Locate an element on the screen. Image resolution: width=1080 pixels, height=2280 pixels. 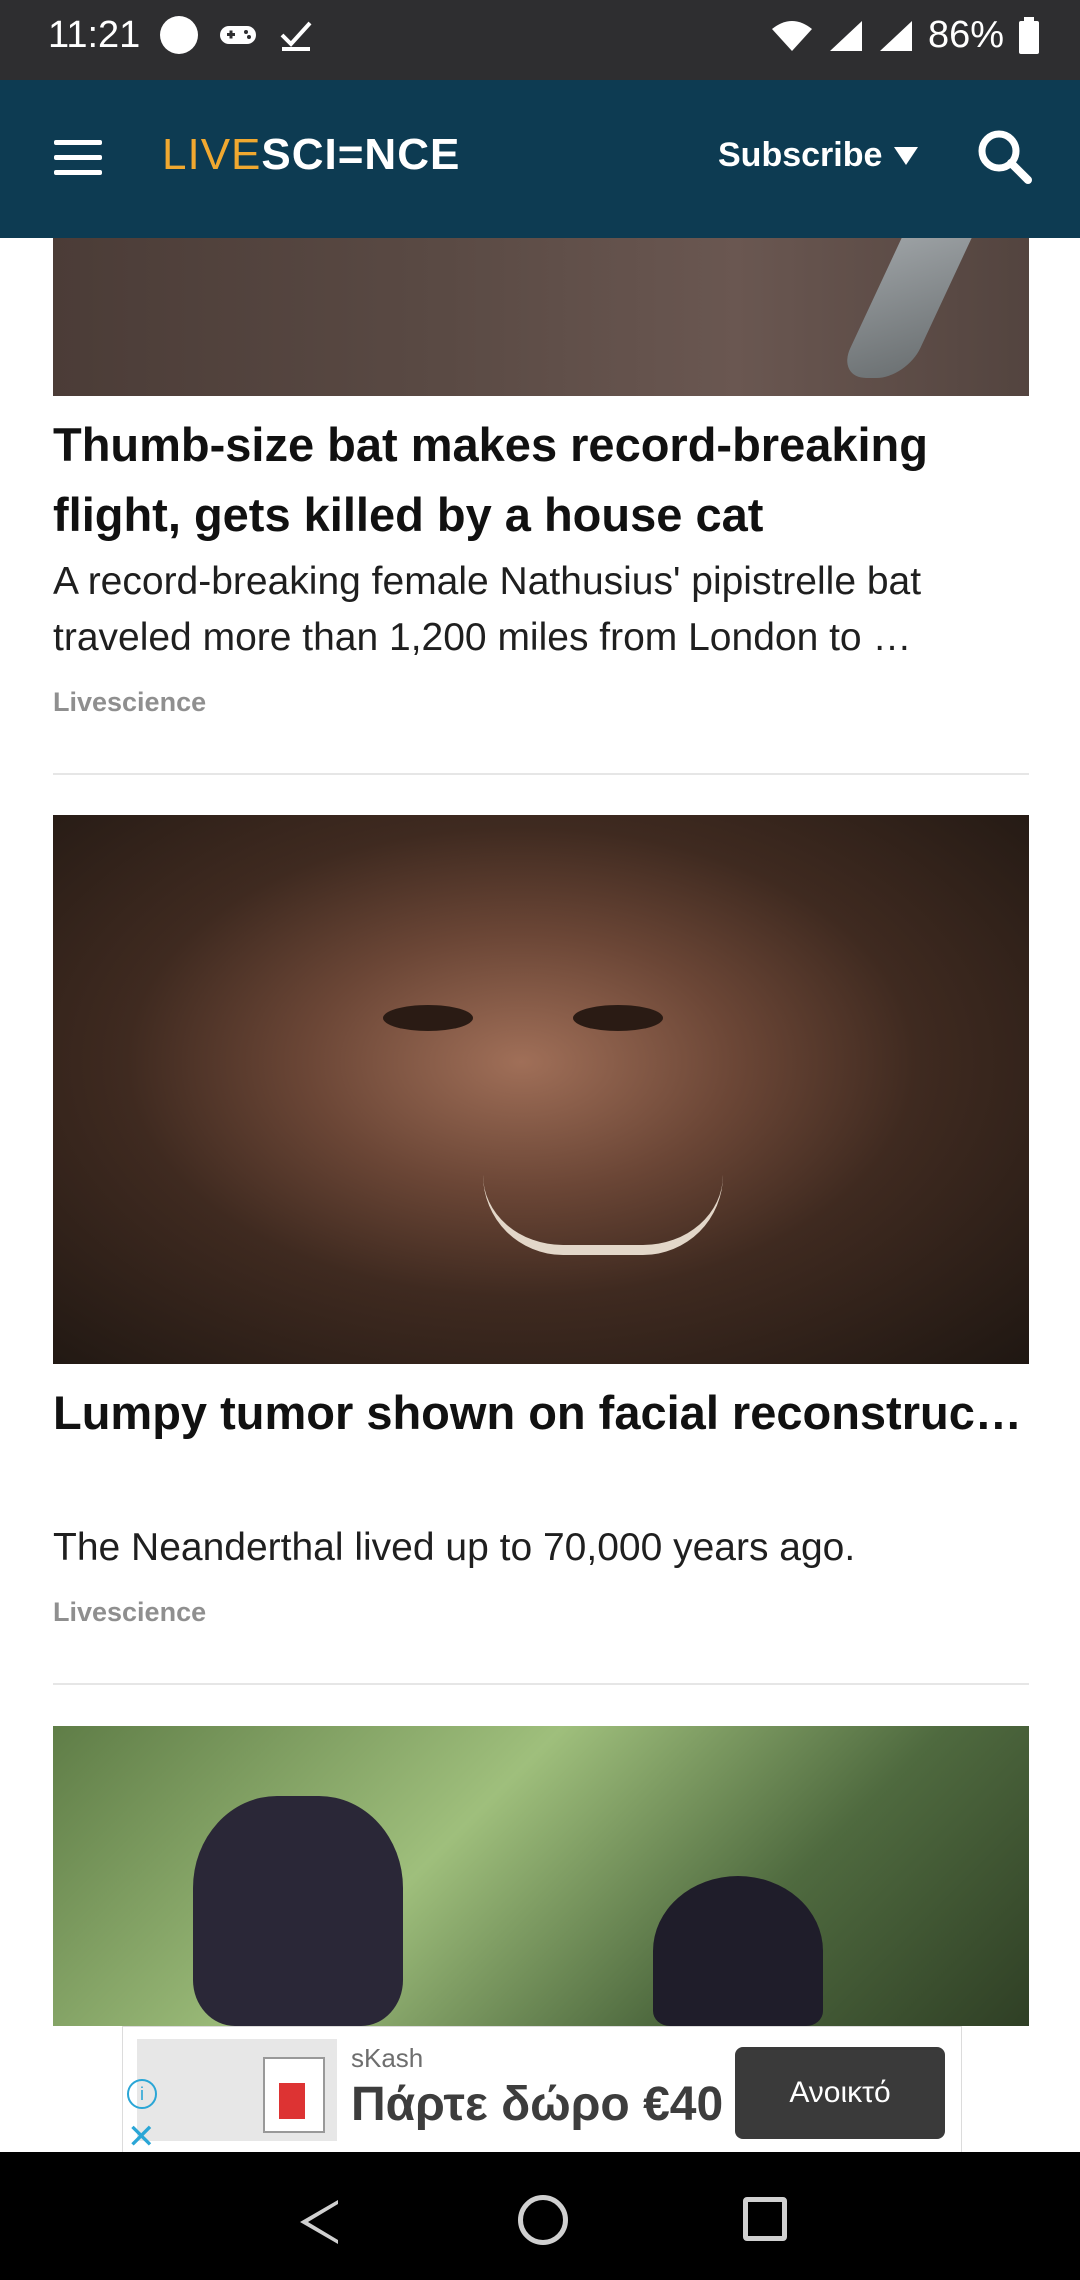
ad-close-icon: ✕ is located at coordinates (141, 2137).